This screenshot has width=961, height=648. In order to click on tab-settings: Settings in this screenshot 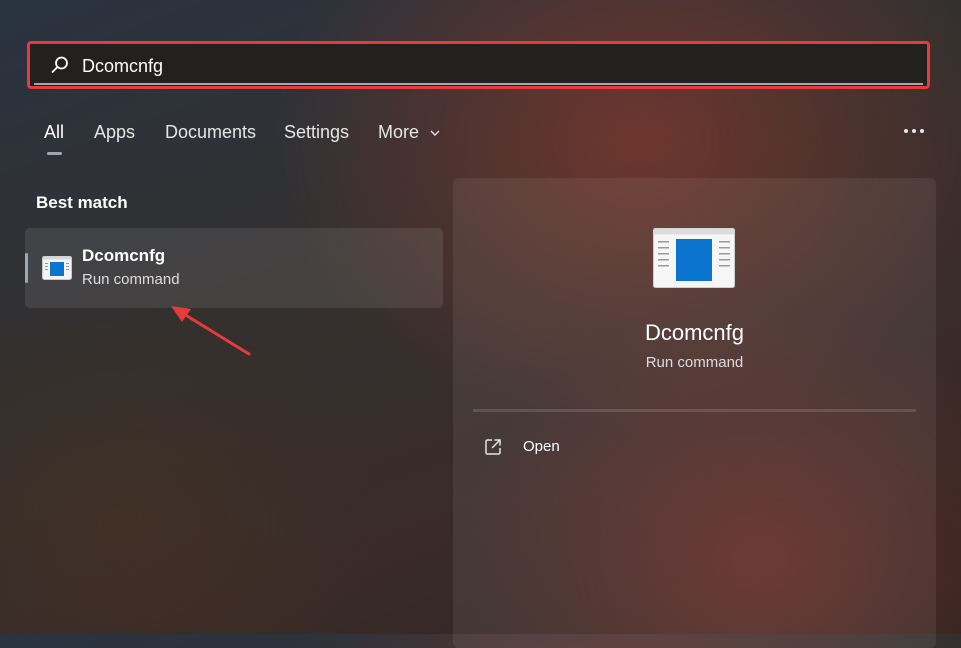, I will do `click(316, 132)`.